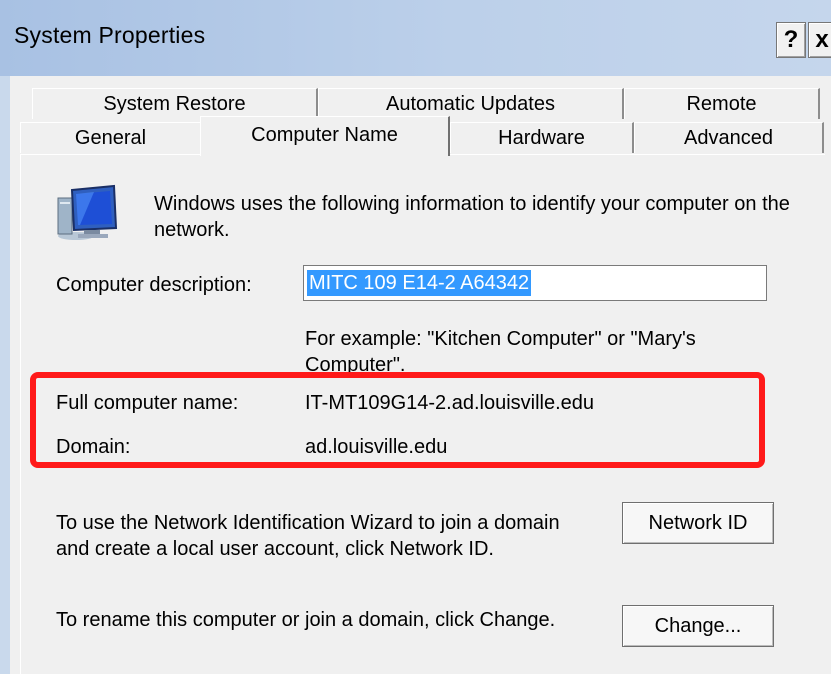  Describe the element at coordinates (819, 40) in the screenshot. I see `close-button: x` at that location.